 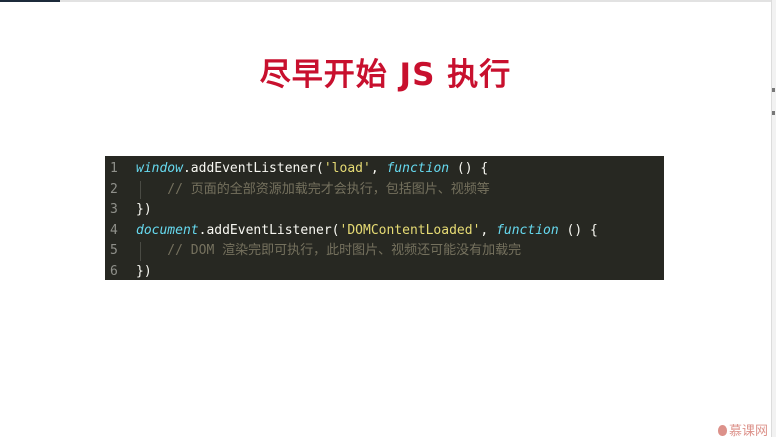 I want to click on code-text: // DOM 渲染完即可执行，此时图片、视频还可能没有加载完, so click(x=328, y=251).